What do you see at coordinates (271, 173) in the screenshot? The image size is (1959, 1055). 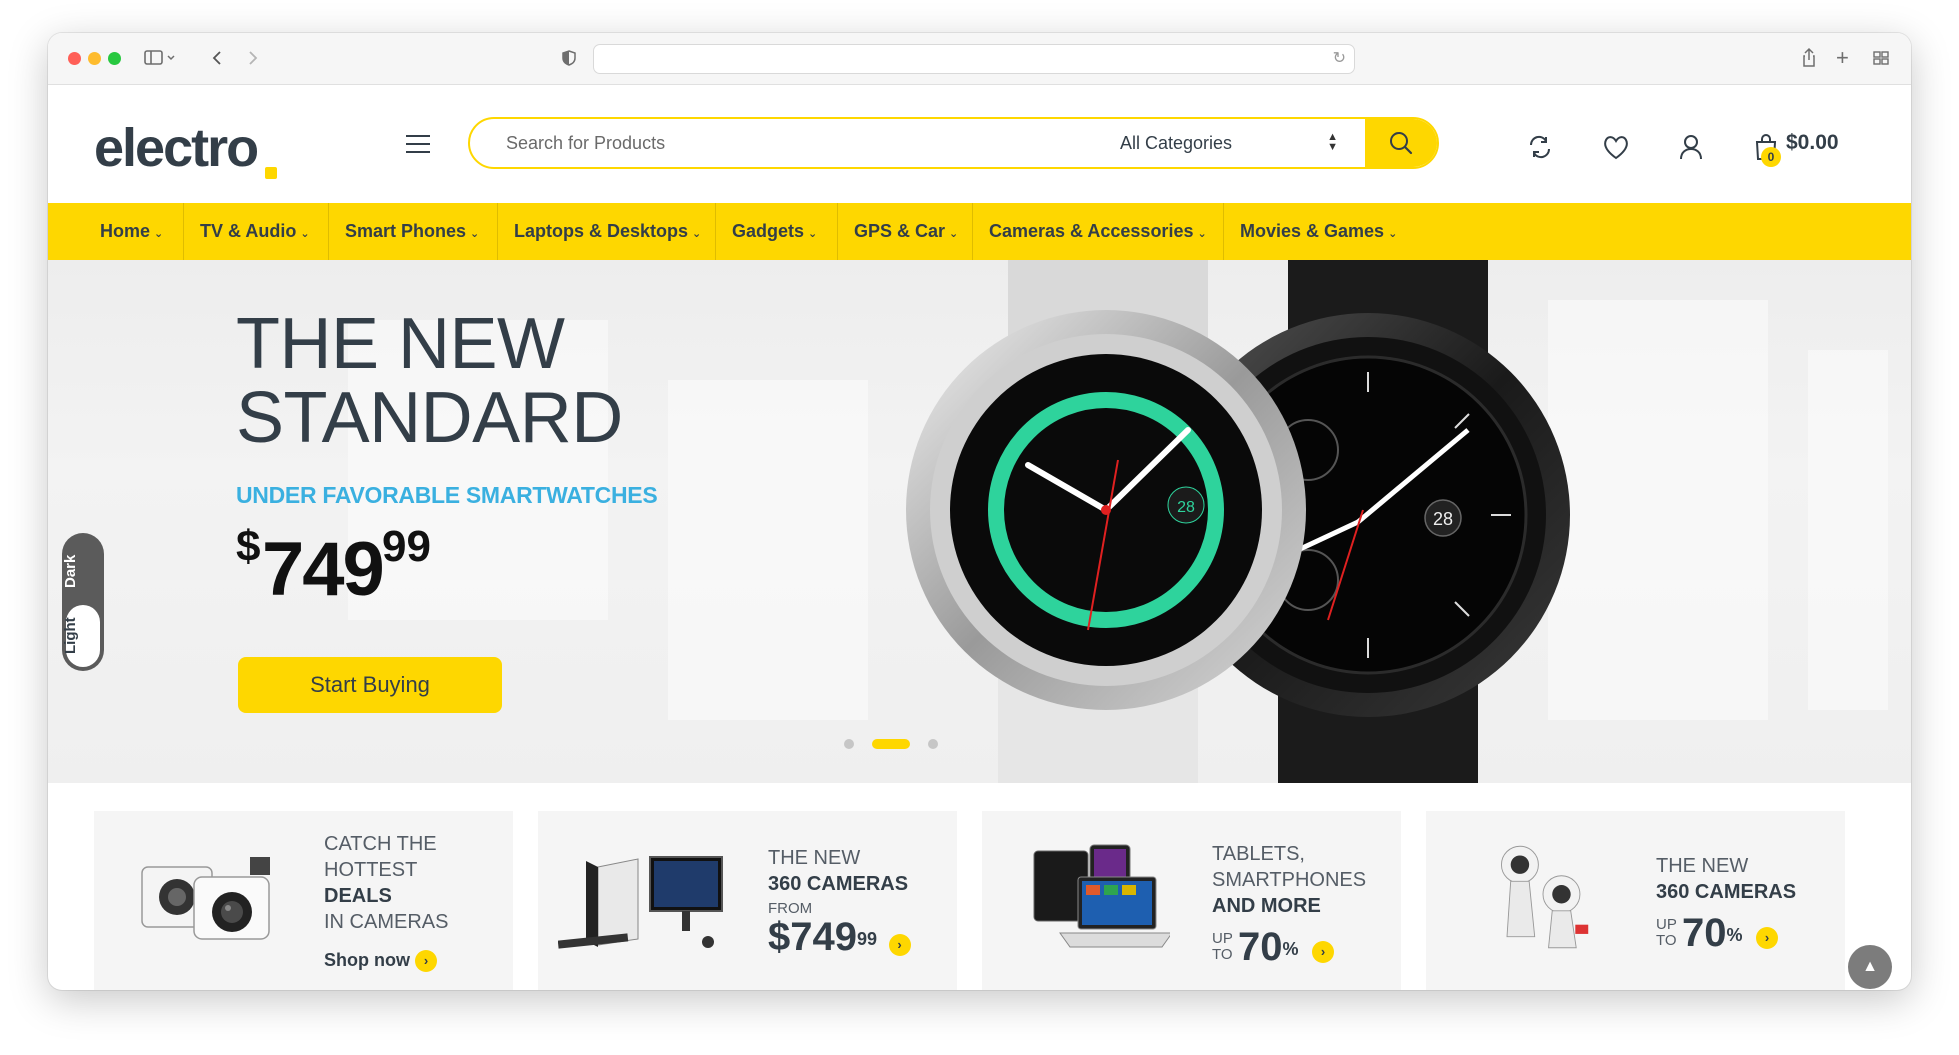 I see `logo-dot` at bounding box center [271, 173].